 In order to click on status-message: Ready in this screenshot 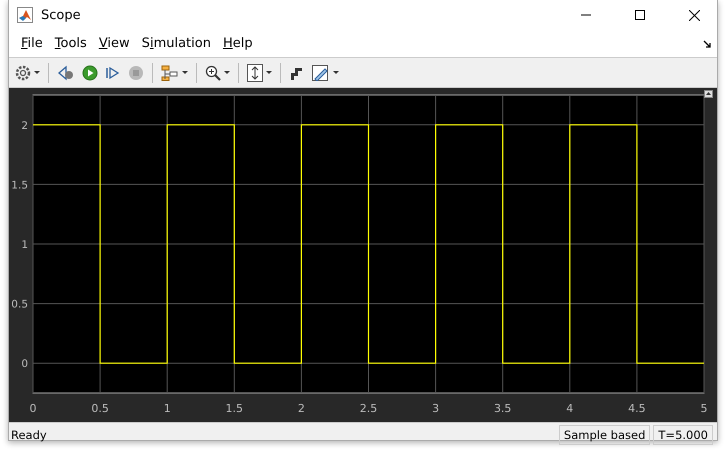, I will do `click(29, 435)`.